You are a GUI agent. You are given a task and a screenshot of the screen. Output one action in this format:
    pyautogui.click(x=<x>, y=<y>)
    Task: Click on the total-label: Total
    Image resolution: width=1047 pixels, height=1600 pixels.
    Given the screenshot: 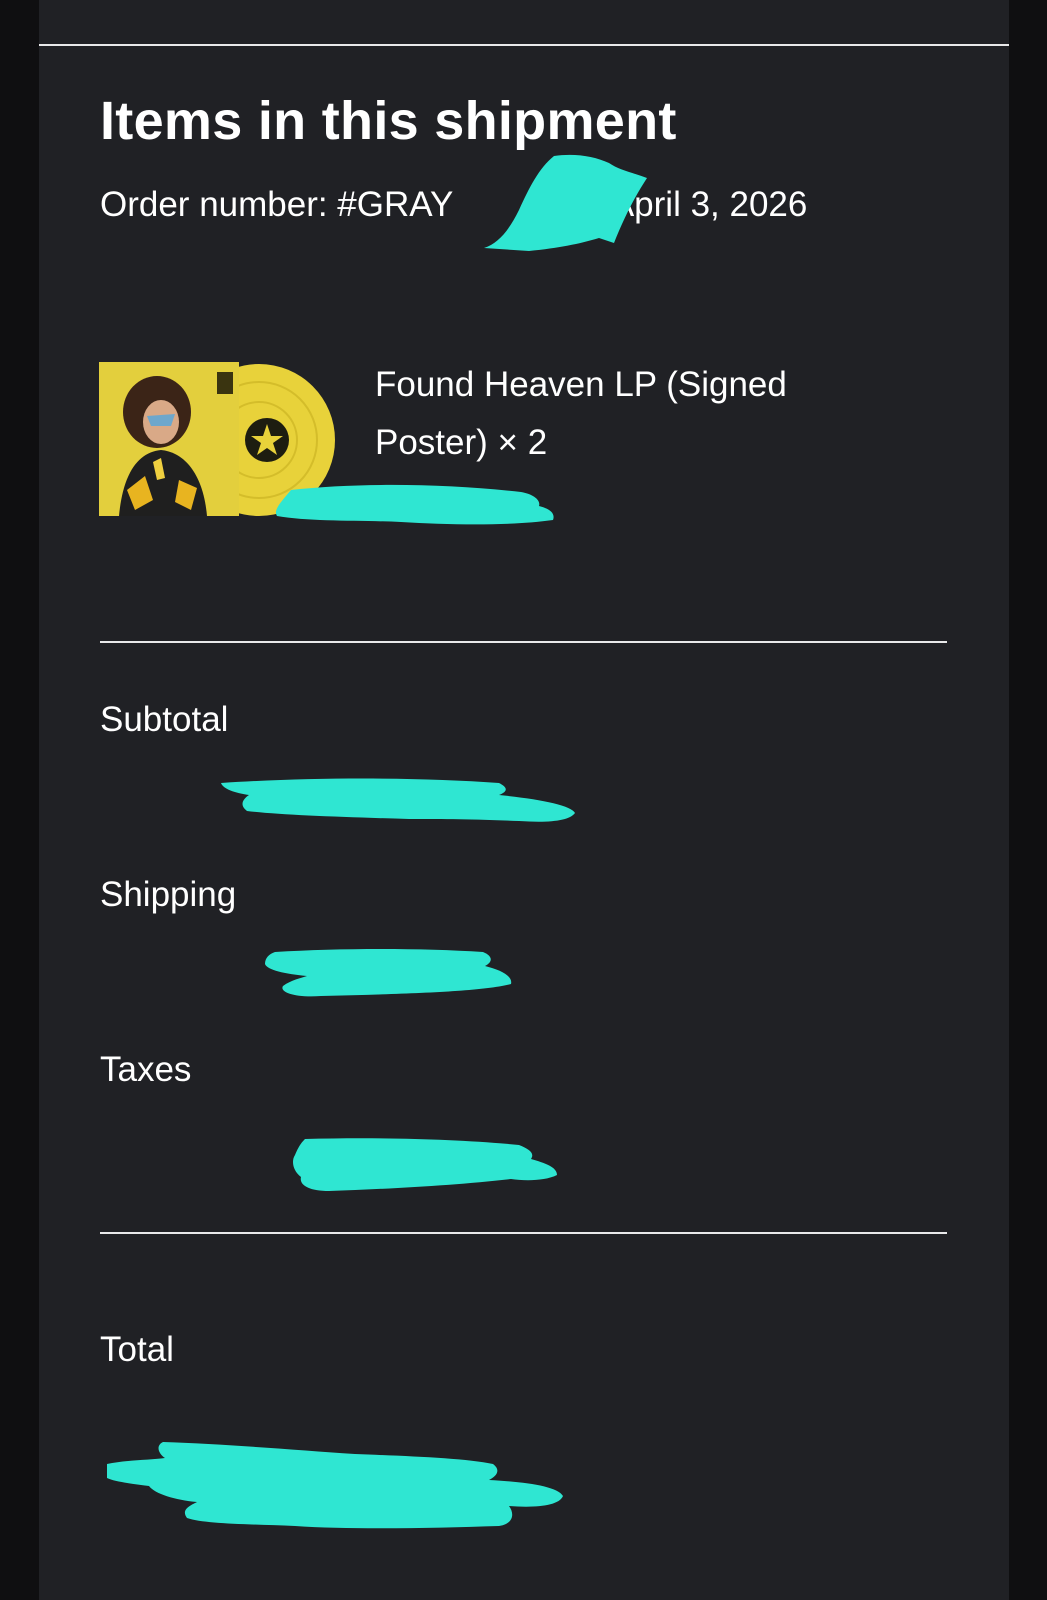 What is the action you would take?
    pyautogui.click(x=137, y=1349)
    